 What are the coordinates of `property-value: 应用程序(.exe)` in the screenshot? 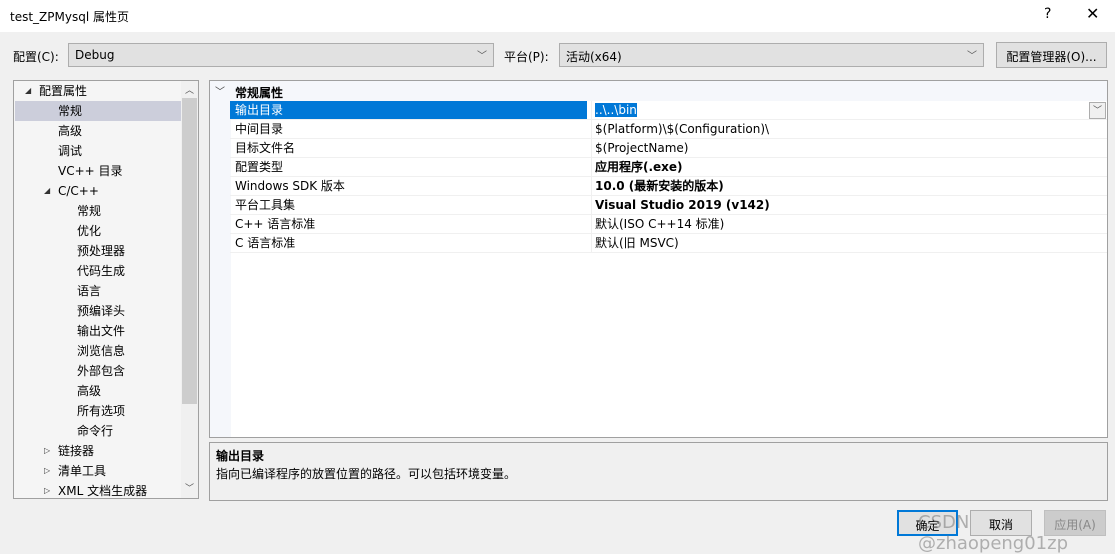 It's located at (849, 167).